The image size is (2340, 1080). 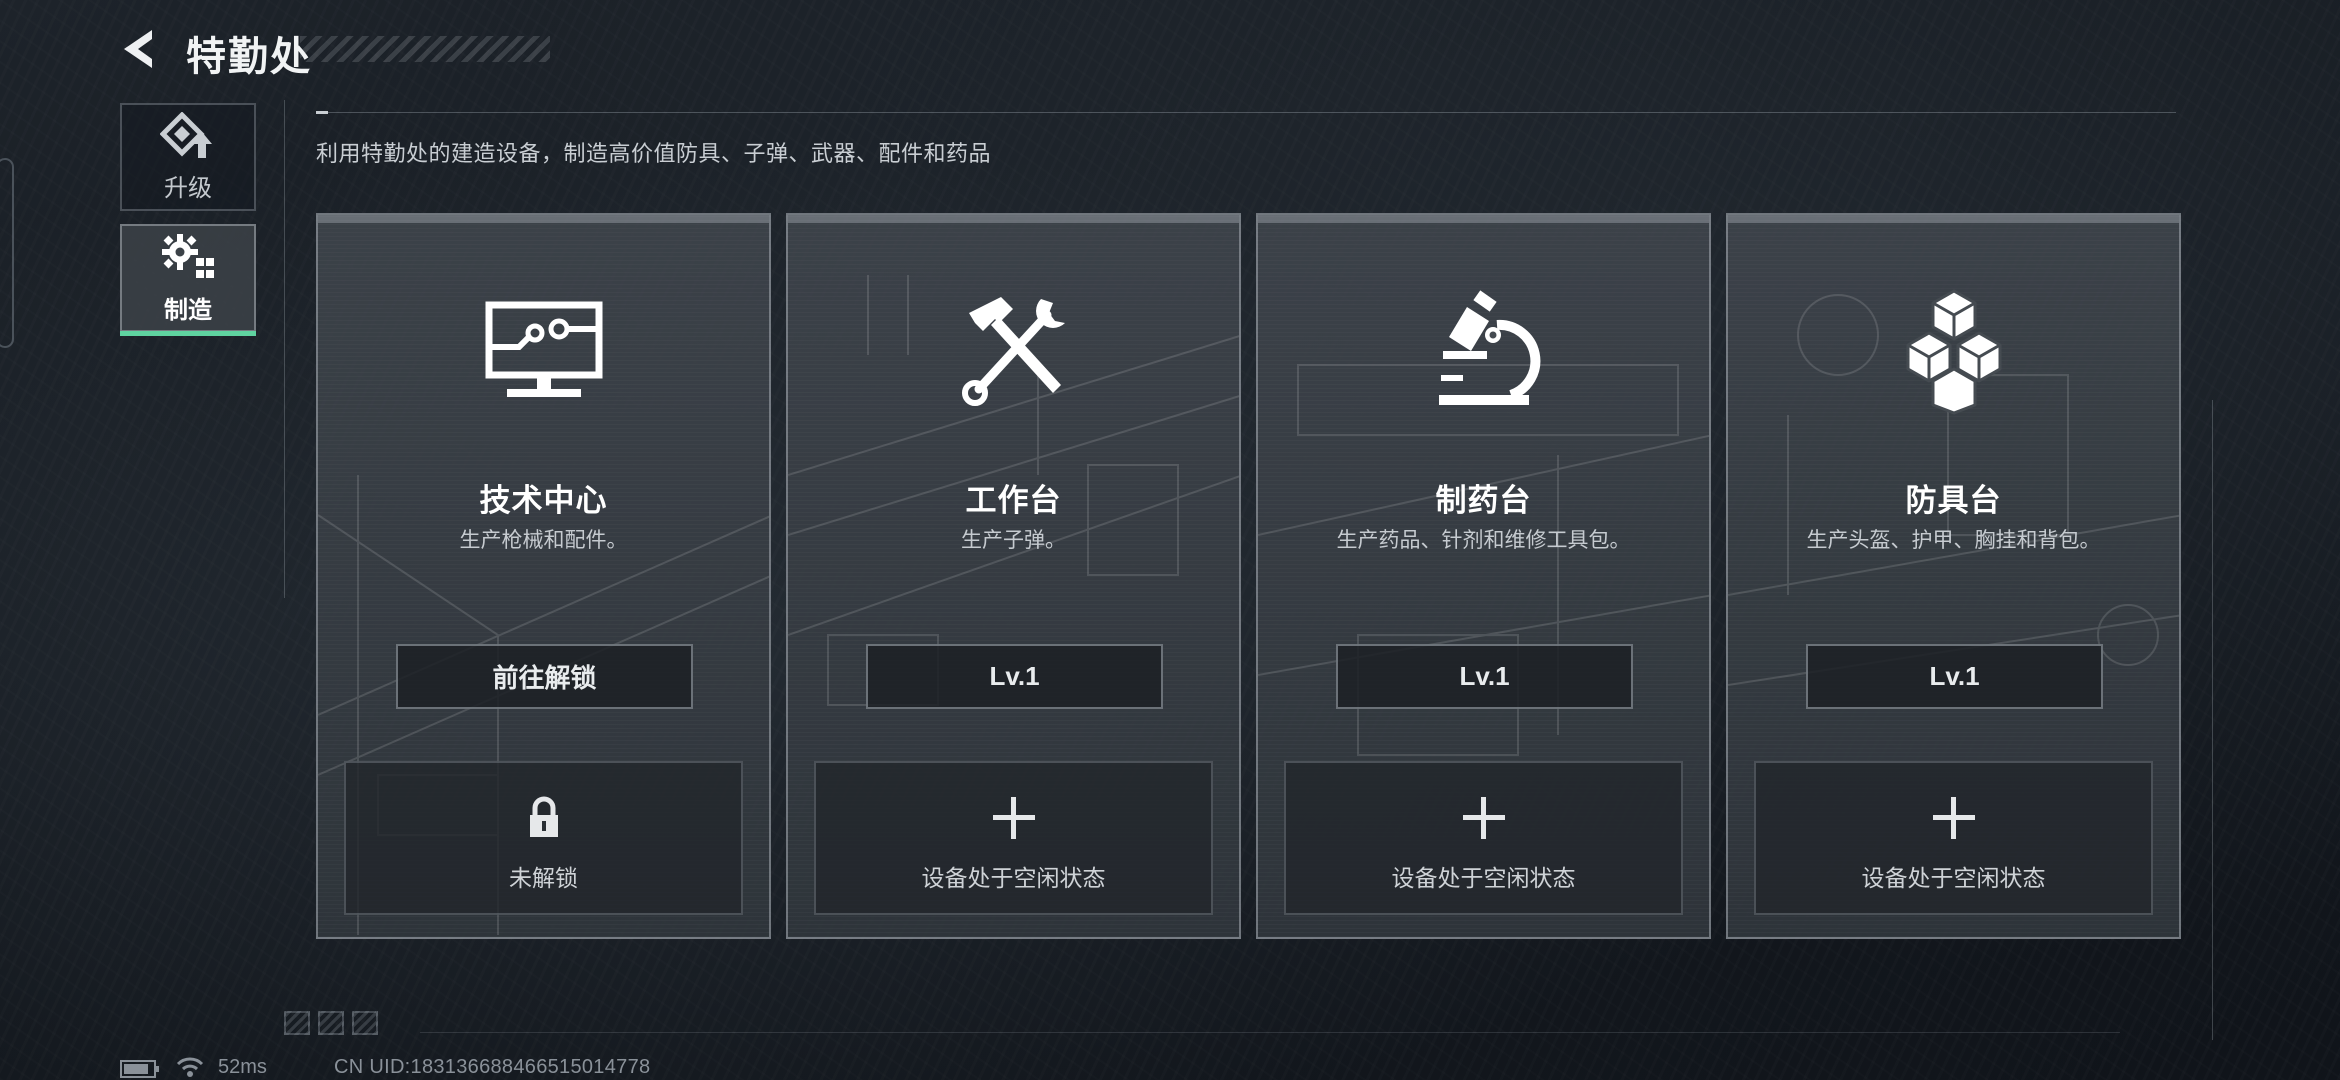 I want to click on facility-card-workbench: 工作台 生产子弹。 Lv.1 设备处于空闲状态, so click(x=1013, y=576).